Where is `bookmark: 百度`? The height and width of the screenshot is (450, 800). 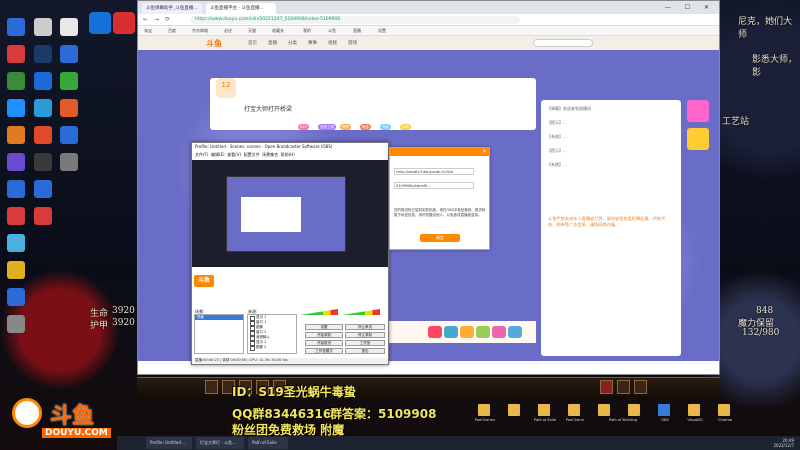
bookmark: 百度 is located at coordinates (172, 31).